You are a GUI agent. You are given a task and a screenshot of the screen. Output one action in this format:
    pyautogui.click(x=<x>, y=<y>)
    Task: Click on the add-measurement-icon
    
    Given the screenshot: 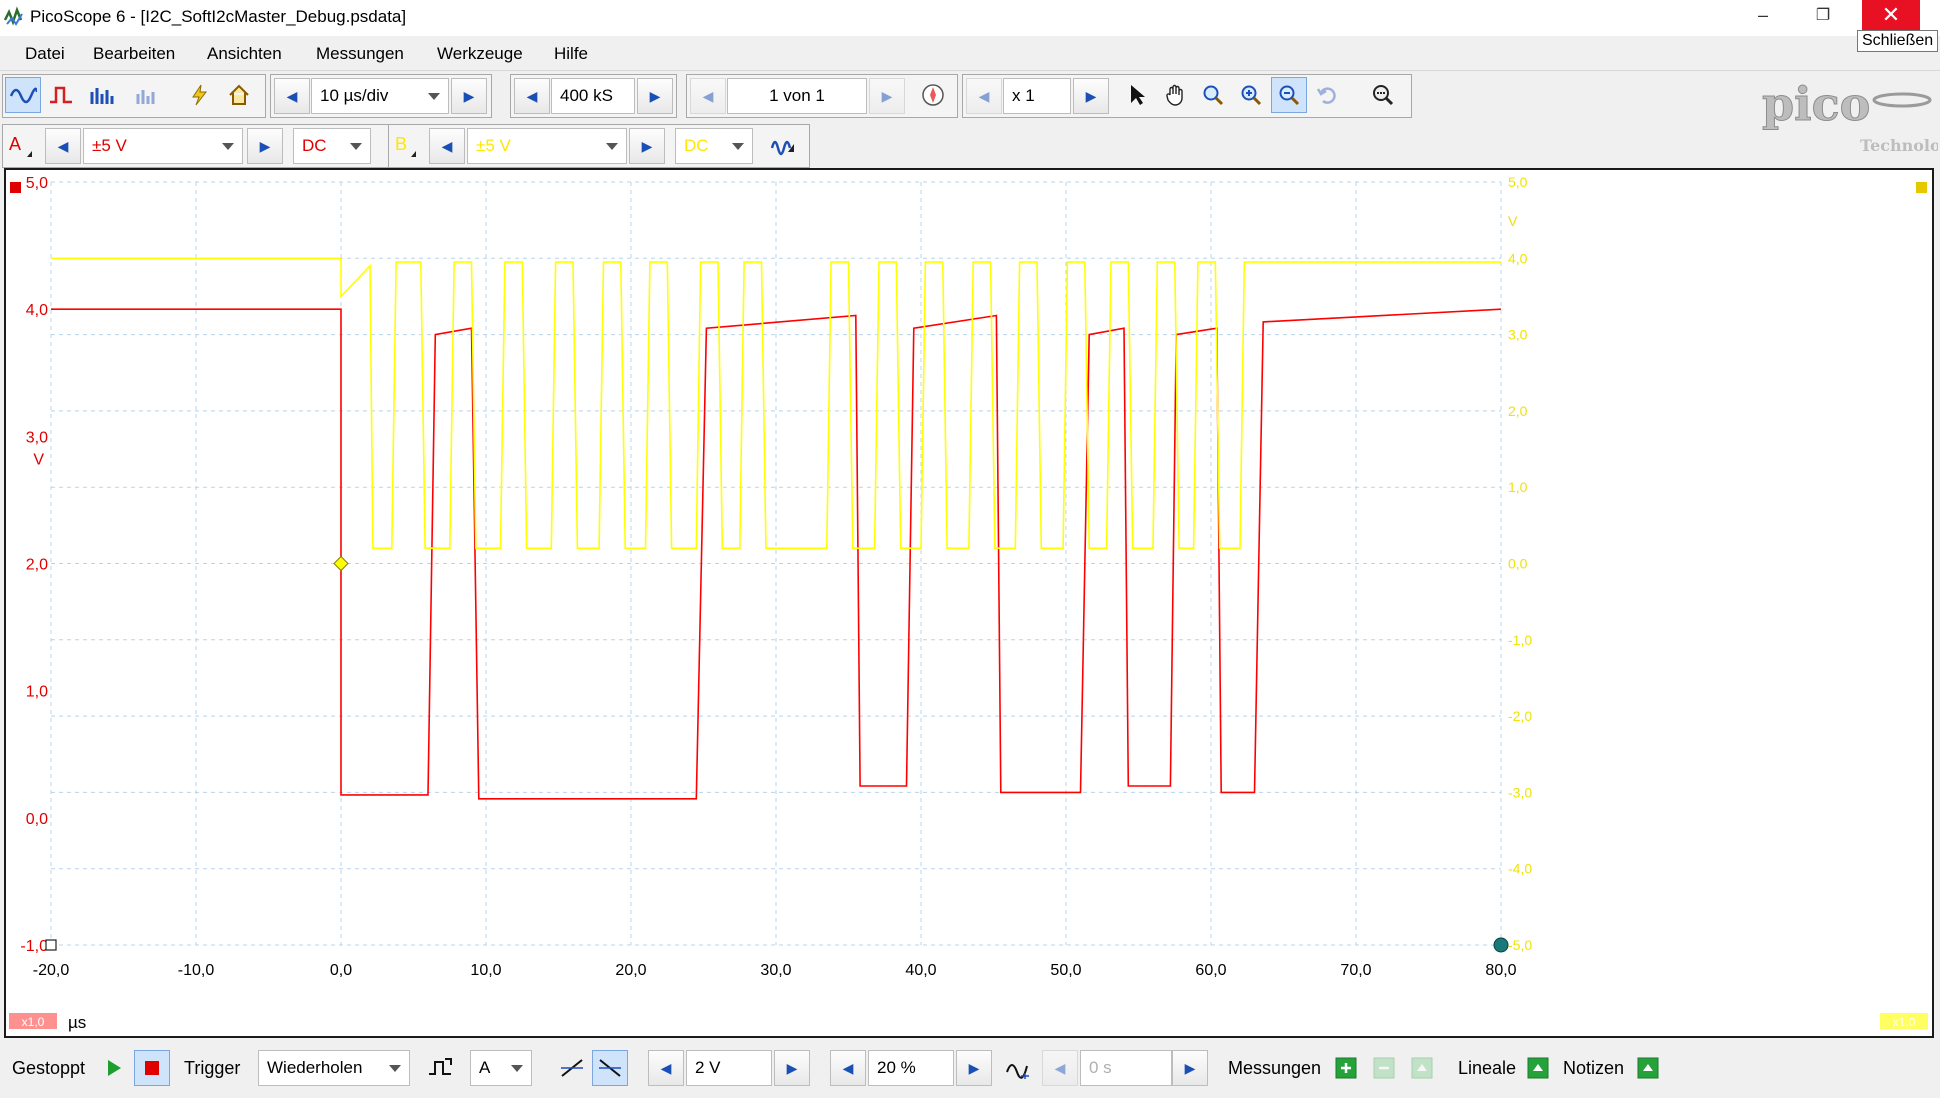 What is the action you would take?
    pyautogui.click(x=1346, y=1068)
    